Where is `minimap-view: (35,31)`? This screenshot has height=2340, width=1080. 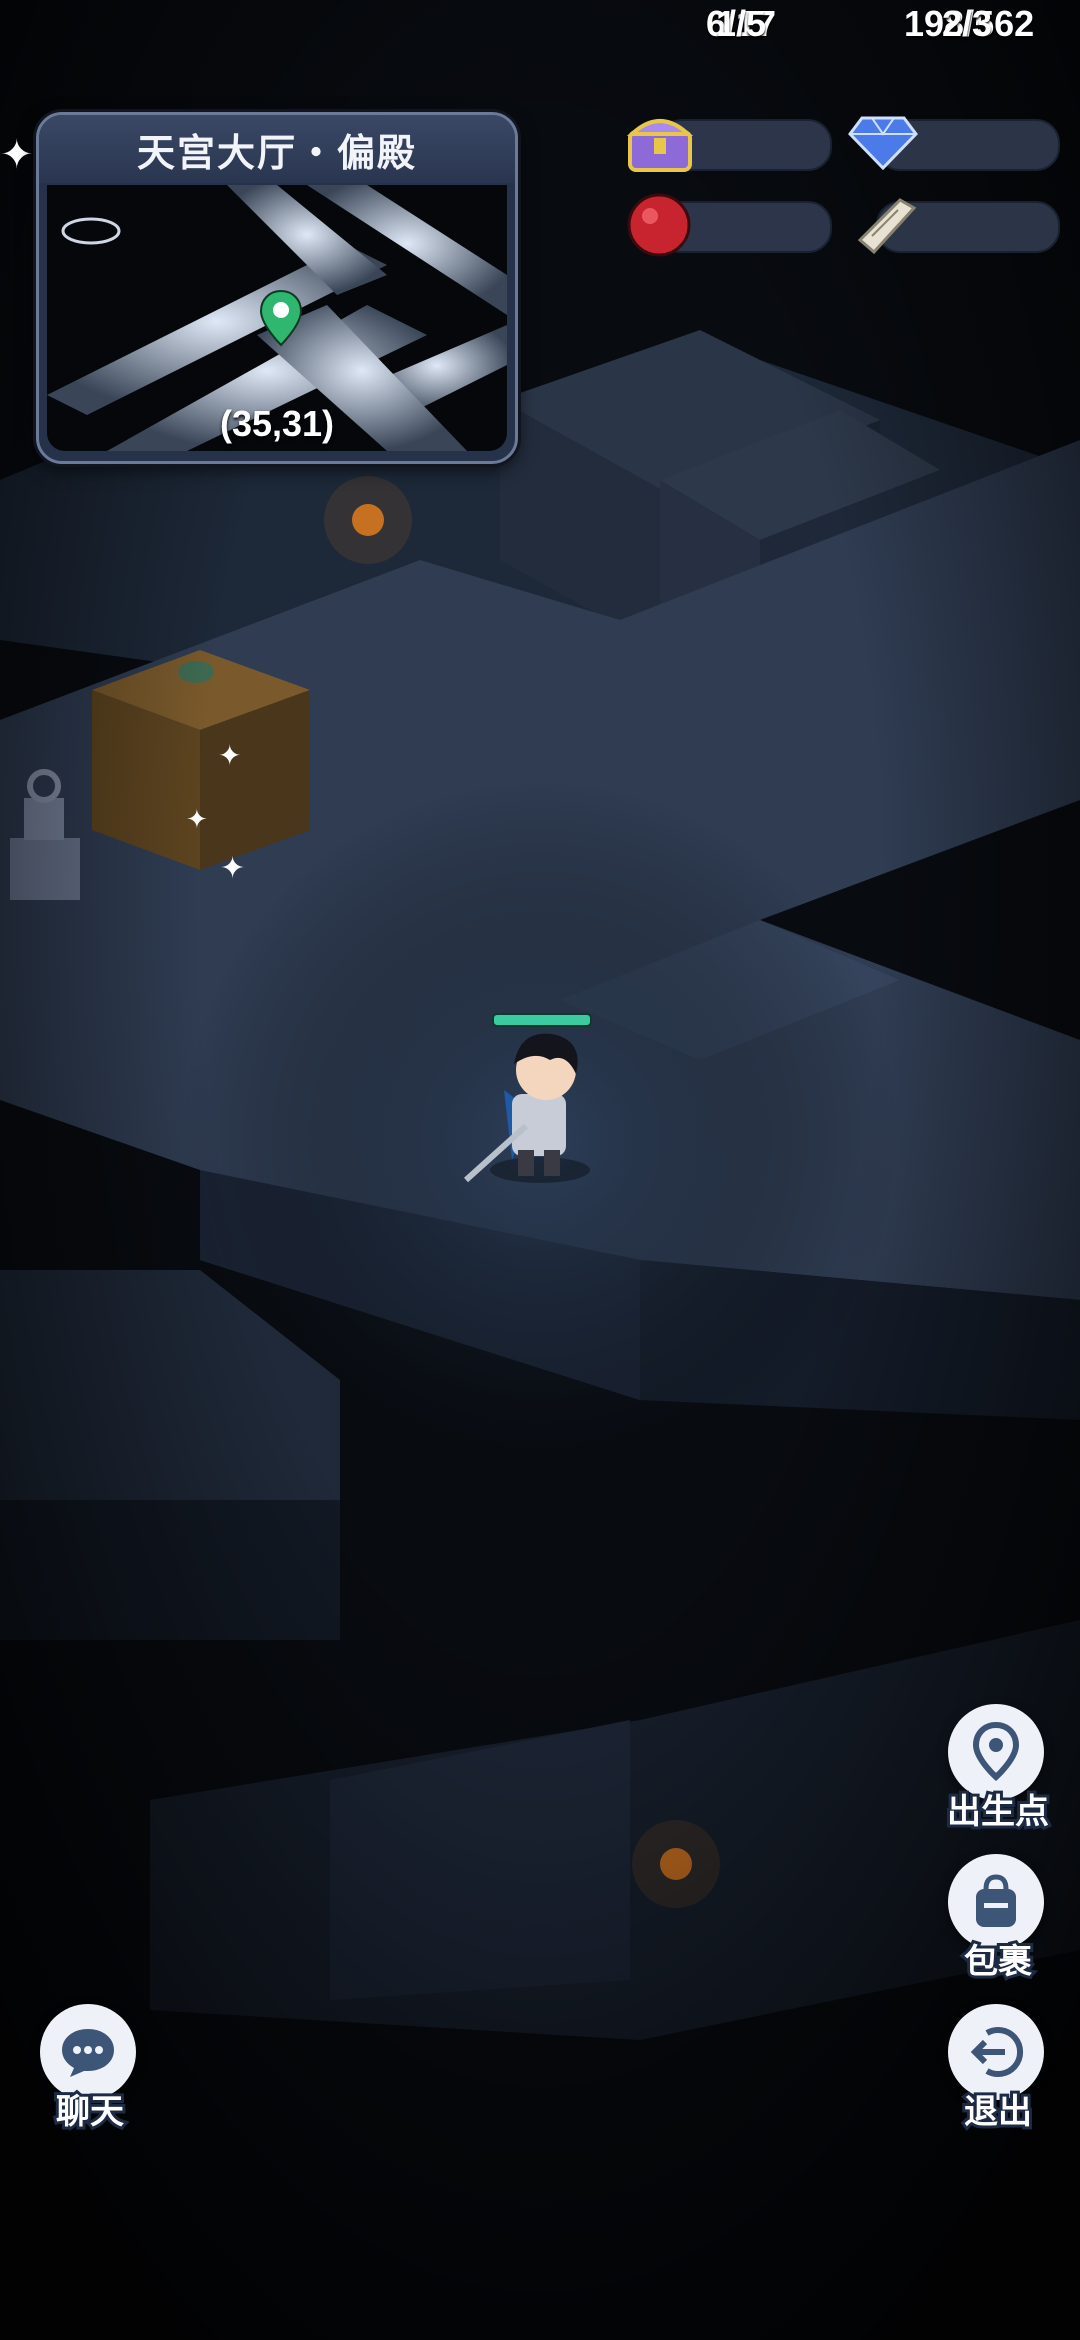 minimap-view: (35,31) is located at coordinates (277, 318).